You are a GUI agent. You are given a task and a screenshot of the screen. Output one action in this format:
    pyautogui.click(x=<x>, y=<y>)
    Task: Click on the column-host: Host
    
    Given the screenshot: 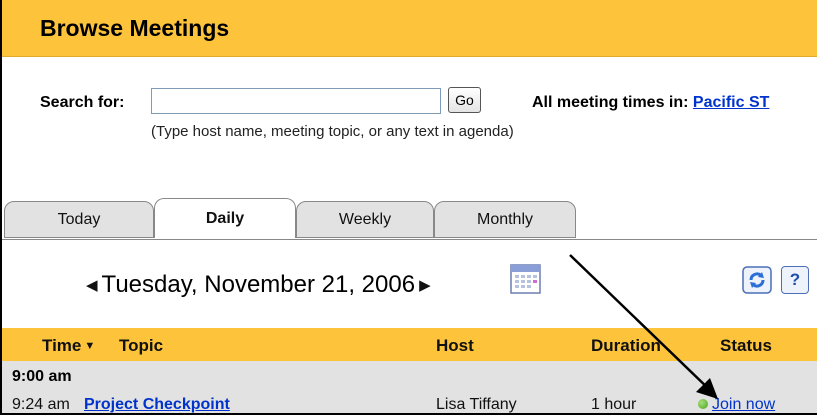 What is the action you would take?
    pyautogui.click(x=455, y=346)
    